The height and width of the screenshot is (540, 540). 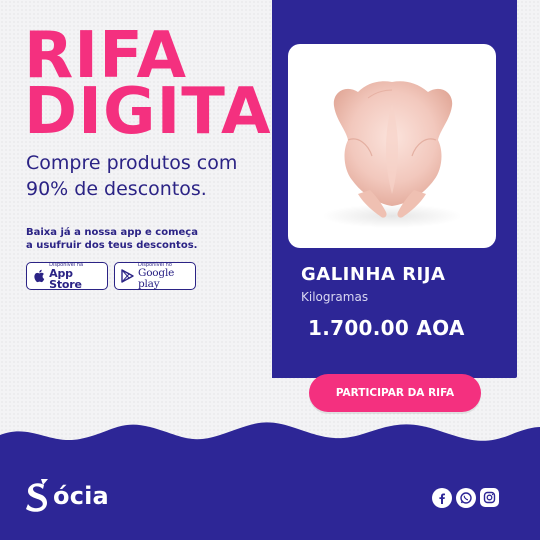 I want to click on google-play-label: Google play, so click(x=156, y=278).